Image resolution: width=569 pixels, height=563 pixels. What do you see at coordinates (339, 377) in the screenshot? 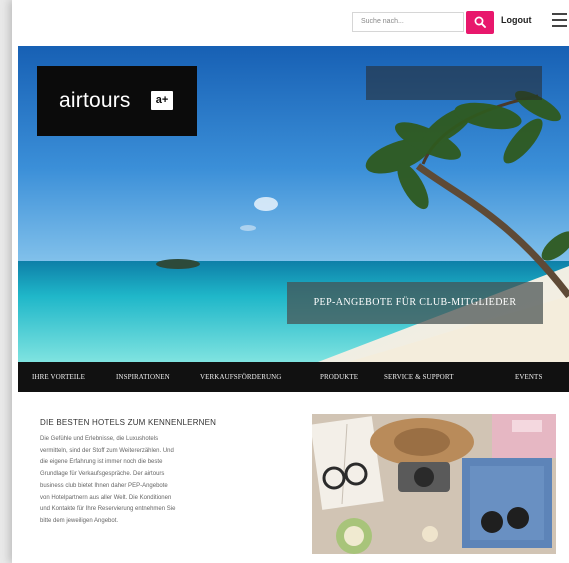
I see `nav-item-produkte: PRODUKTE` at bounding box center [339, 377].